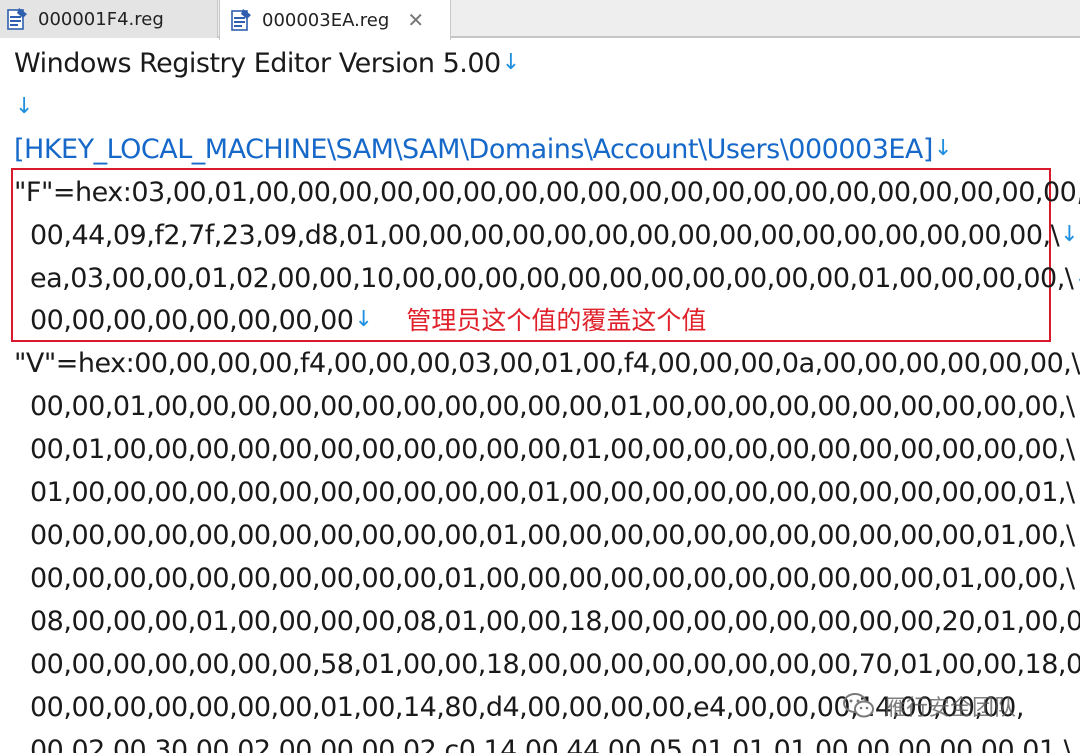  Describe the element at coordinates (540, 20) in the screenshot. I see `tab-bar: 000001F4.reg 000003EA.reg ✕` at that location.